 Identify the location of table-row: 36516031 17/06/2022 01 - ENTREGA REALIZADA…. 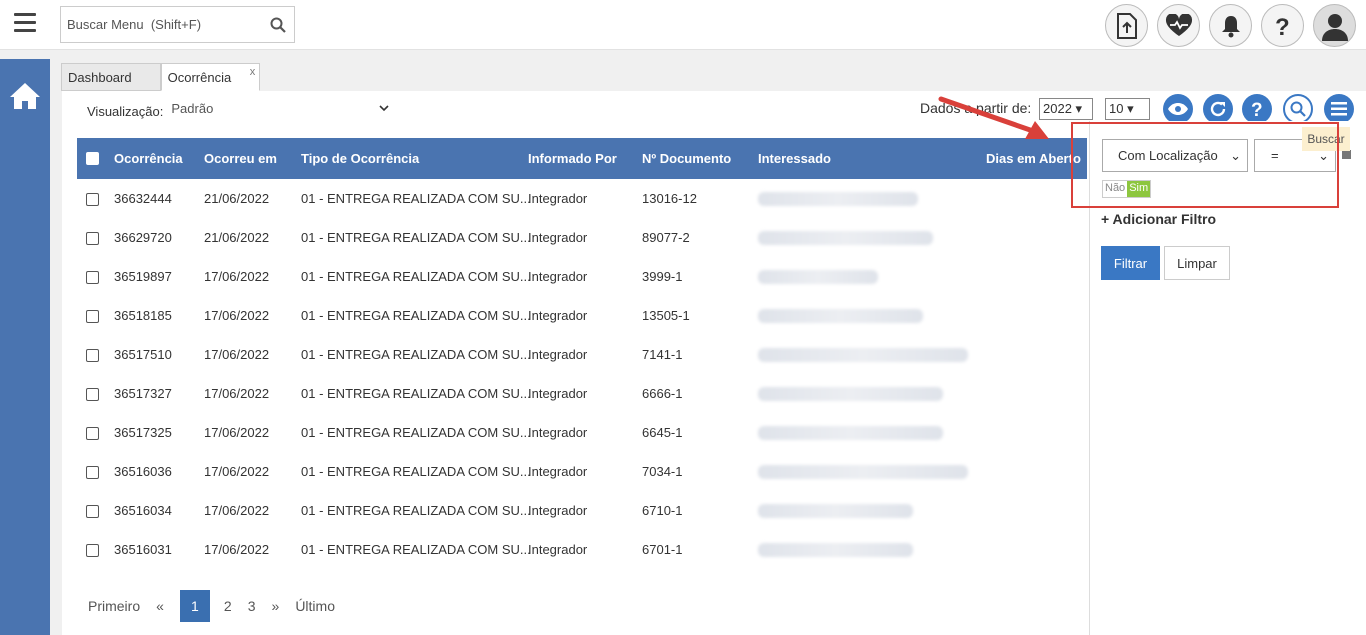
(582, 549).